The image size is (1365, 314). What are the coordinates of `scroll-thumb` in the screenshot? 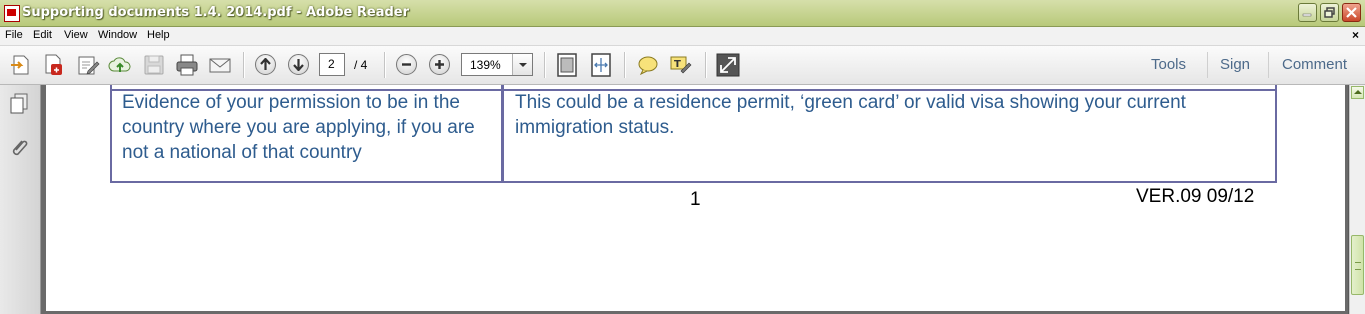 It's located at (1357, 265).